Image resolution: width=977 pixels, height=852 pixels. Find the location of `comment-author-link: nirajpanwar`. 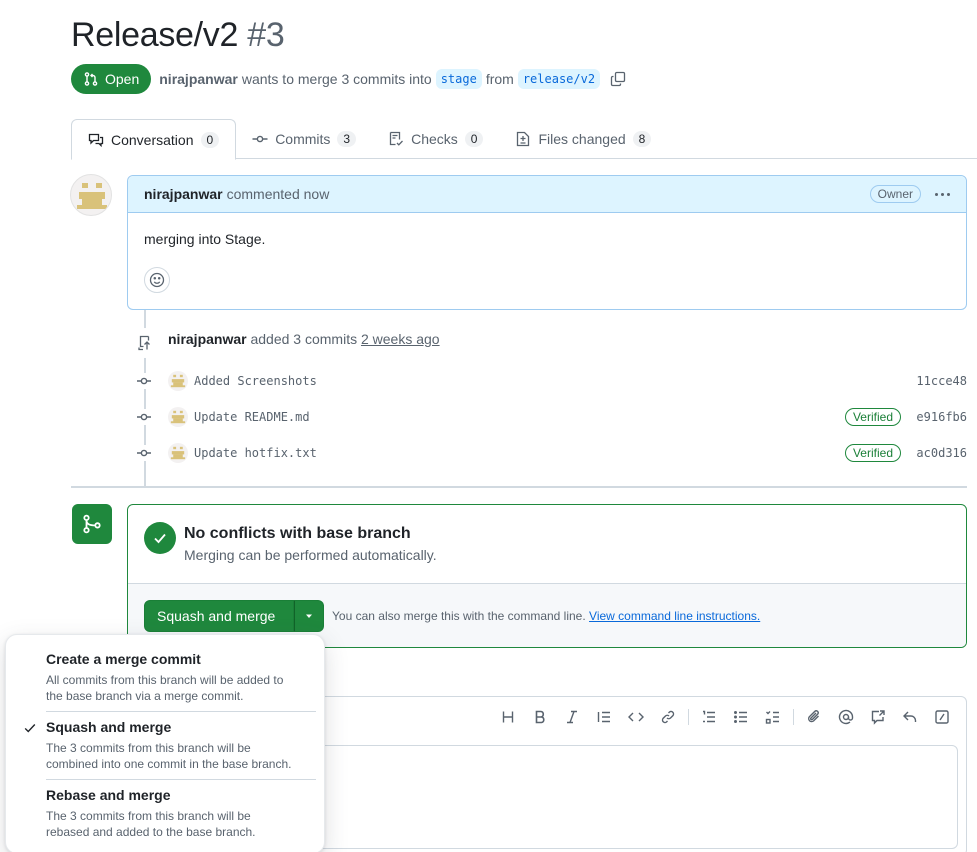

comment-author-link: nirajpanwar is located at coordinates (183, 194).